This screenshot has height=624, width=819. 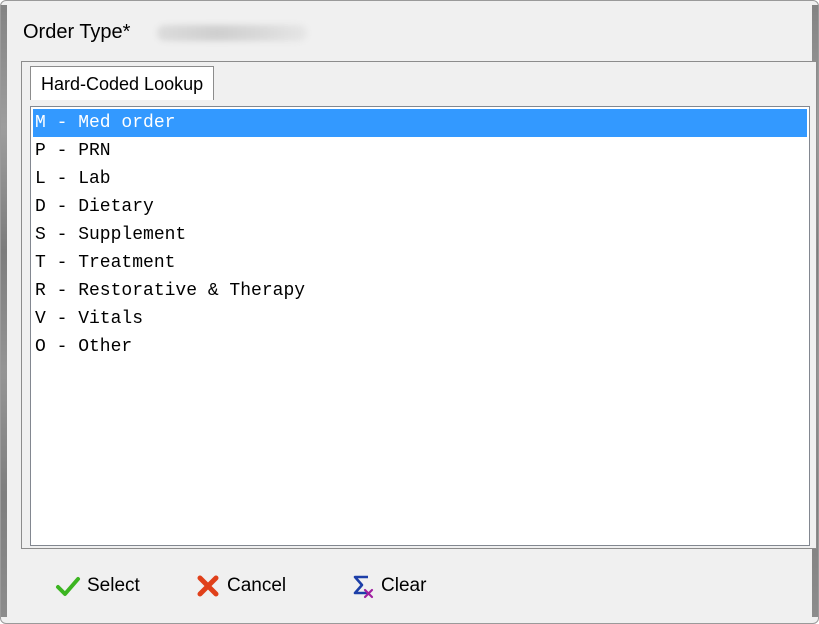 I want to click on list-item: P - PRN, so click(x=420, y=151).